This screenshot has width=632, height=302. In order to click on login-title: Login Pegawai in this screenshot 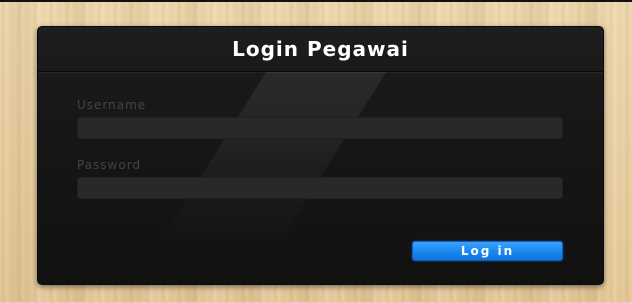, I will do `click(320, 49)`.